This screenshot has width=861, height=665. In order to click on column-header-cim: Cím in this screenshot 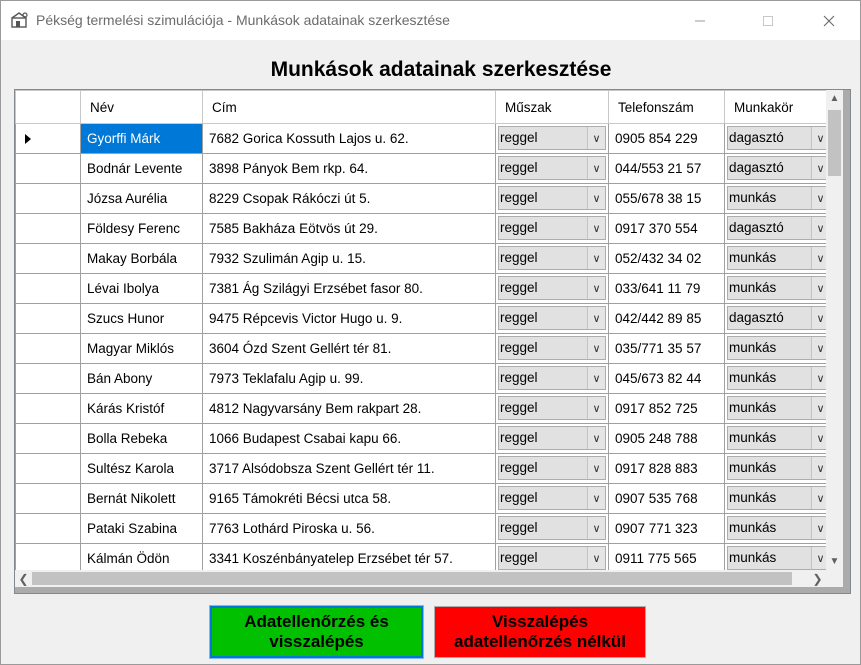, I will do `click(349, 107)`.